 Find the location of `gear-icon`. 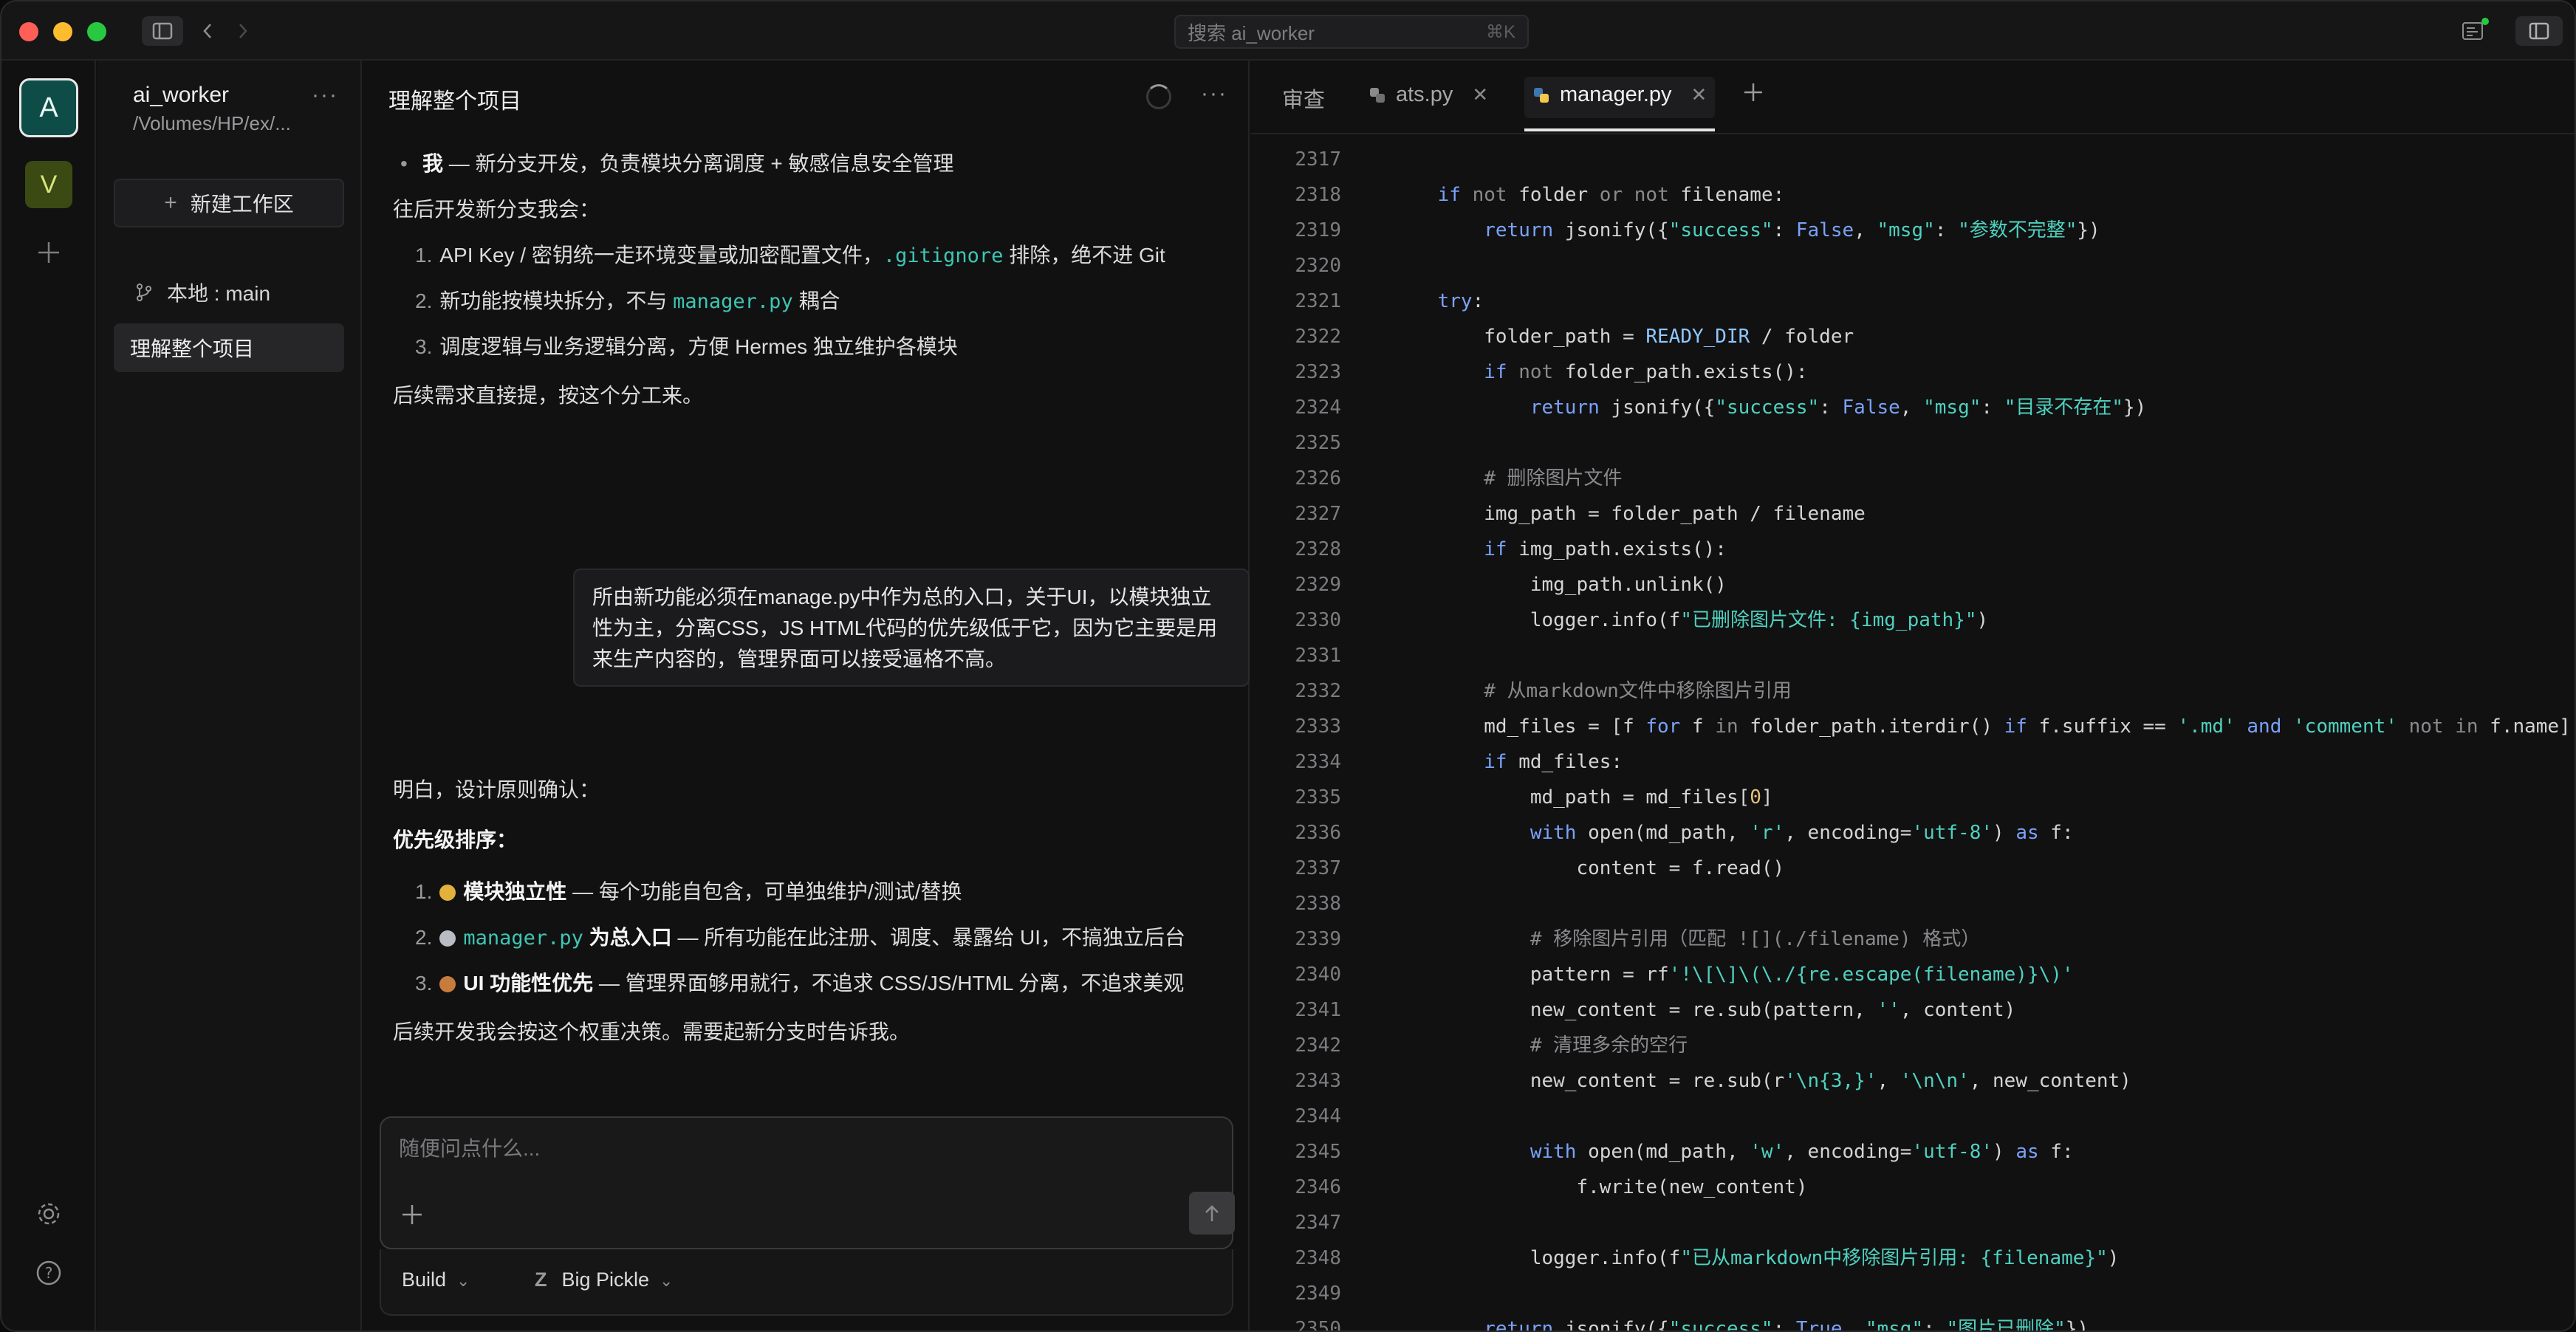

gear-icon is located at coordinates (49, 1214).